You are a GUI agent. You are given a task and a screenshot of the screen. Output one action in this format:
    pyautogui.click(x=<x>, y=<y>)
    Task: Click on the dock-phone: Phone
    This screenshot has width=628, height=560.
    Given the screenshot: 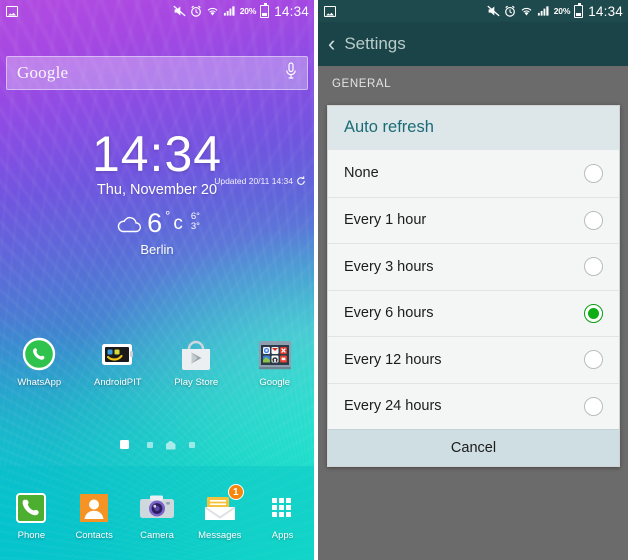 What is the action you would take?
    pyautogui.click(x=31, y=515)
    